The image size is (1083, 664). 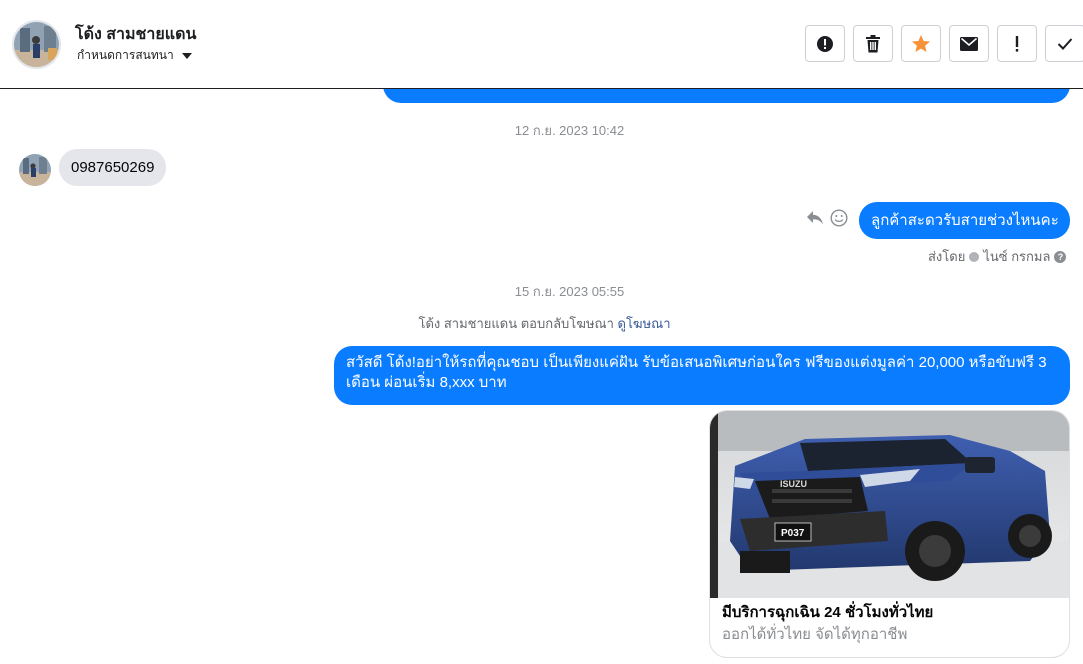 I want to click on mark-unread-button, so click(x=969, y=43).